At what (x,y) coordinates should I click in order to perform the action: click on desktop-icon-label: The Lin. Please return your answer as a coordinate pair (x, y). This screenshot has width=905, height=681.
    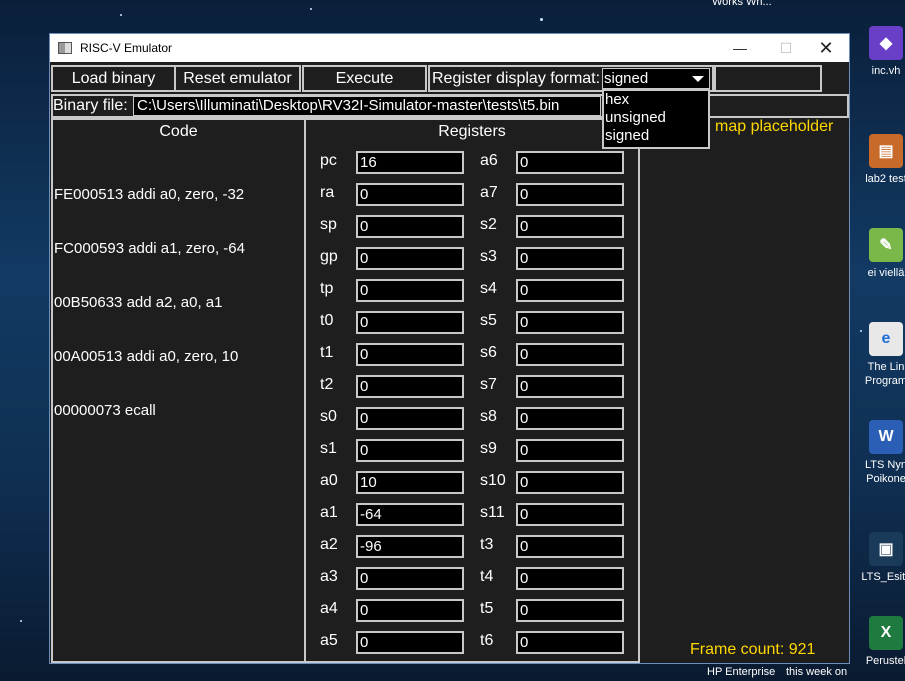
    Looking at the image, I should click on (886, 367).